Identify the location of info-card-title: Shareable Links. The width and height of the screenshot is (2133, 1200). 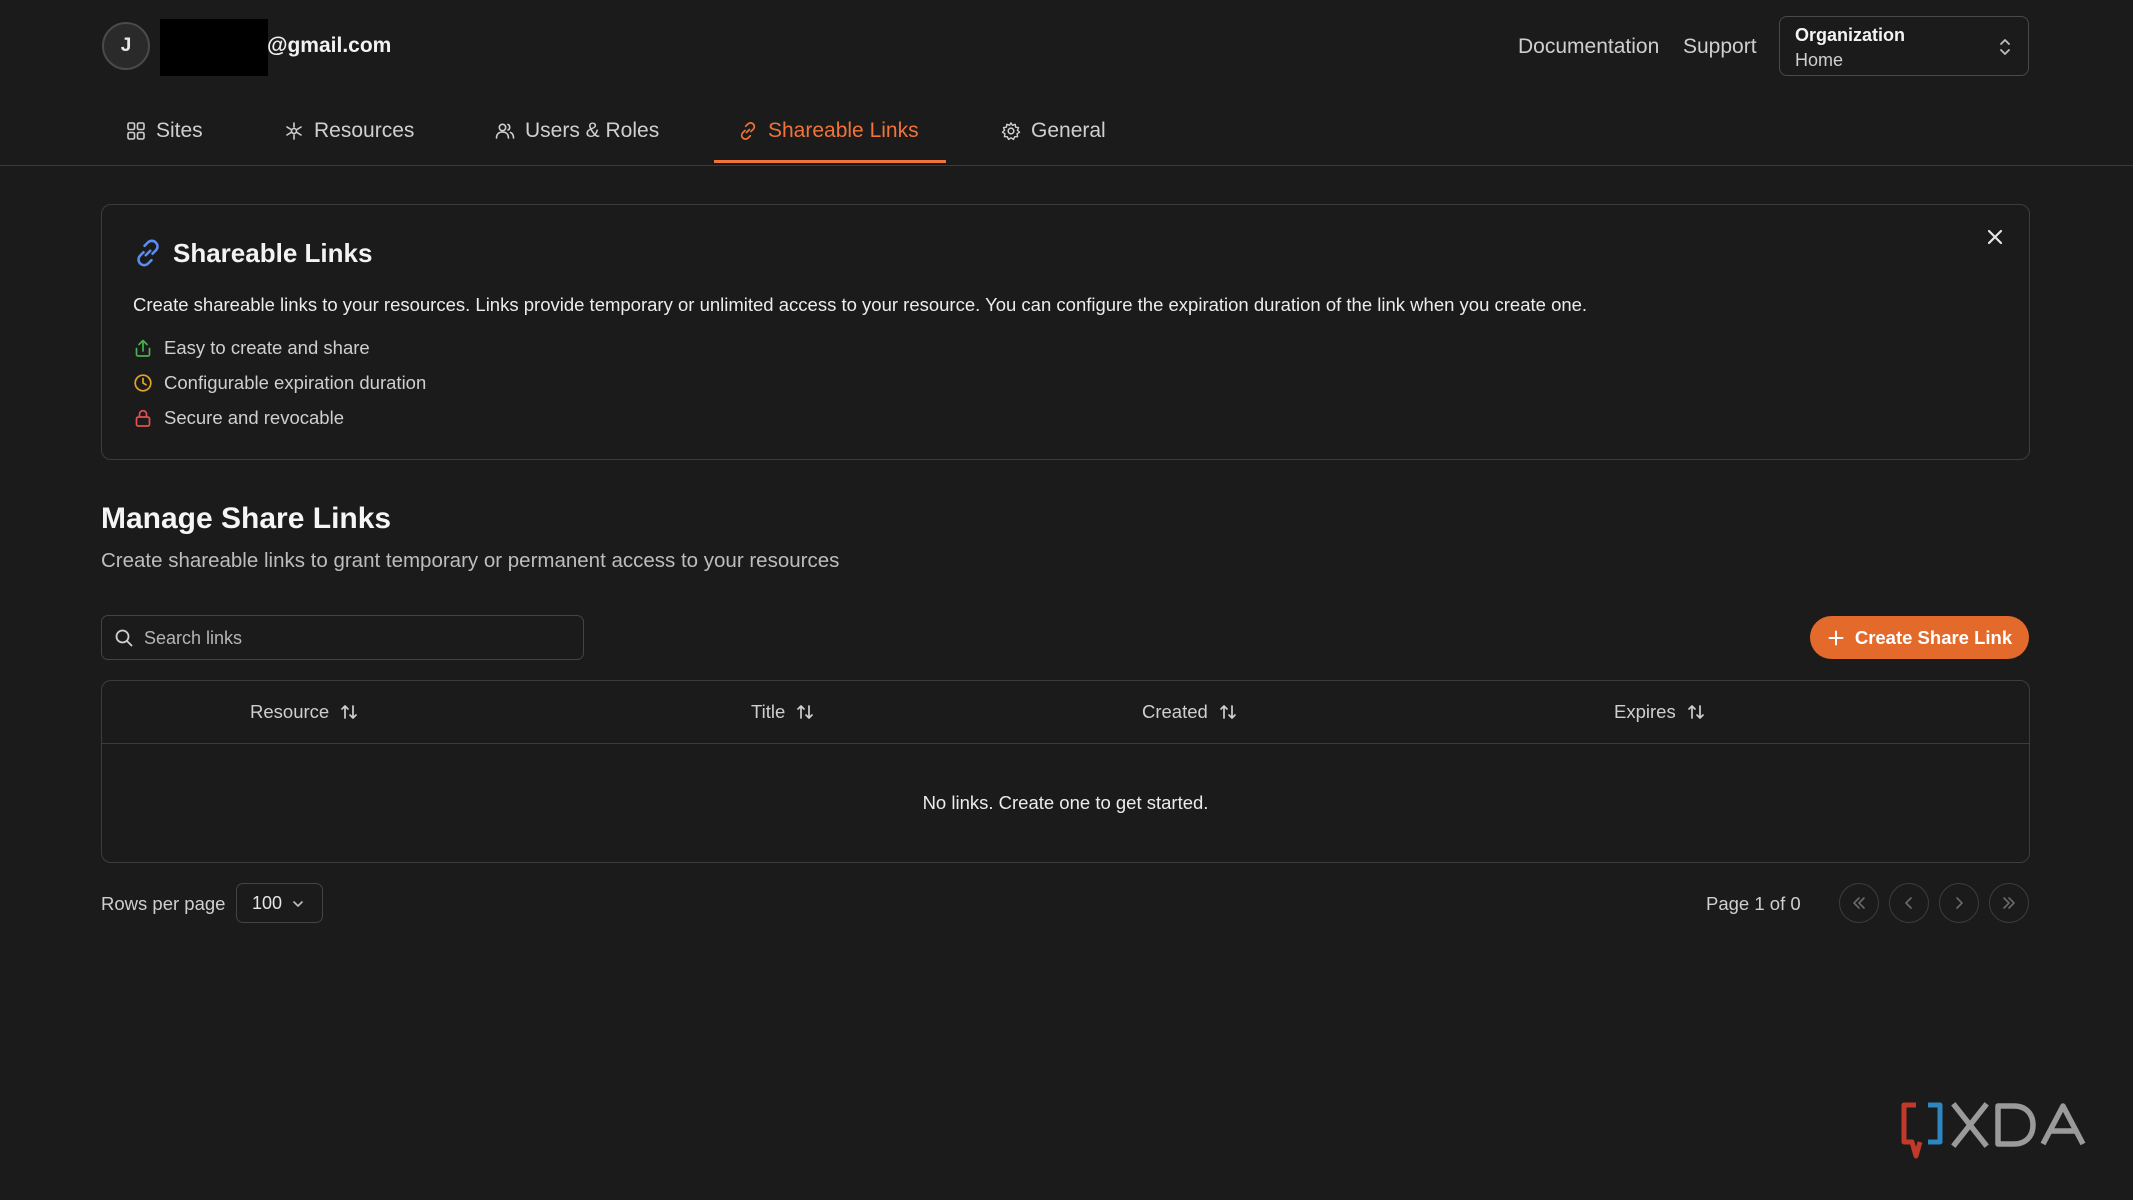
(273, 253).